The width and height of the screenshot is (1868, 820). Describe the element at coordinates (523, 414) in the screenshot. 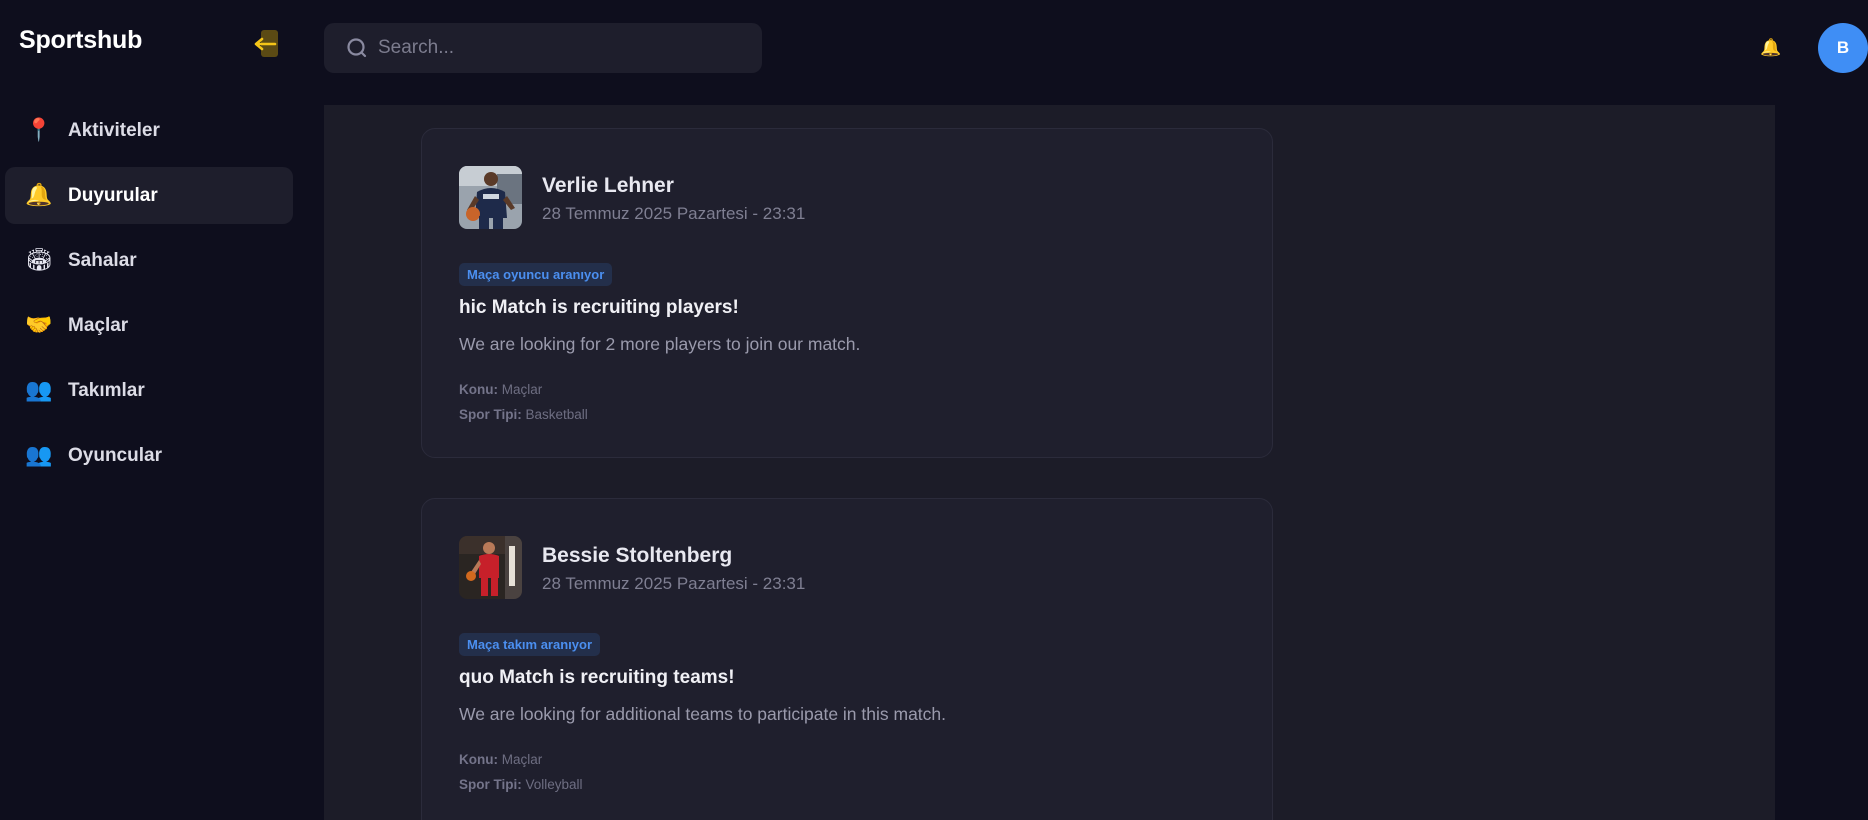

I see `post-sport: Spor Tipi: Basketball` at that location.